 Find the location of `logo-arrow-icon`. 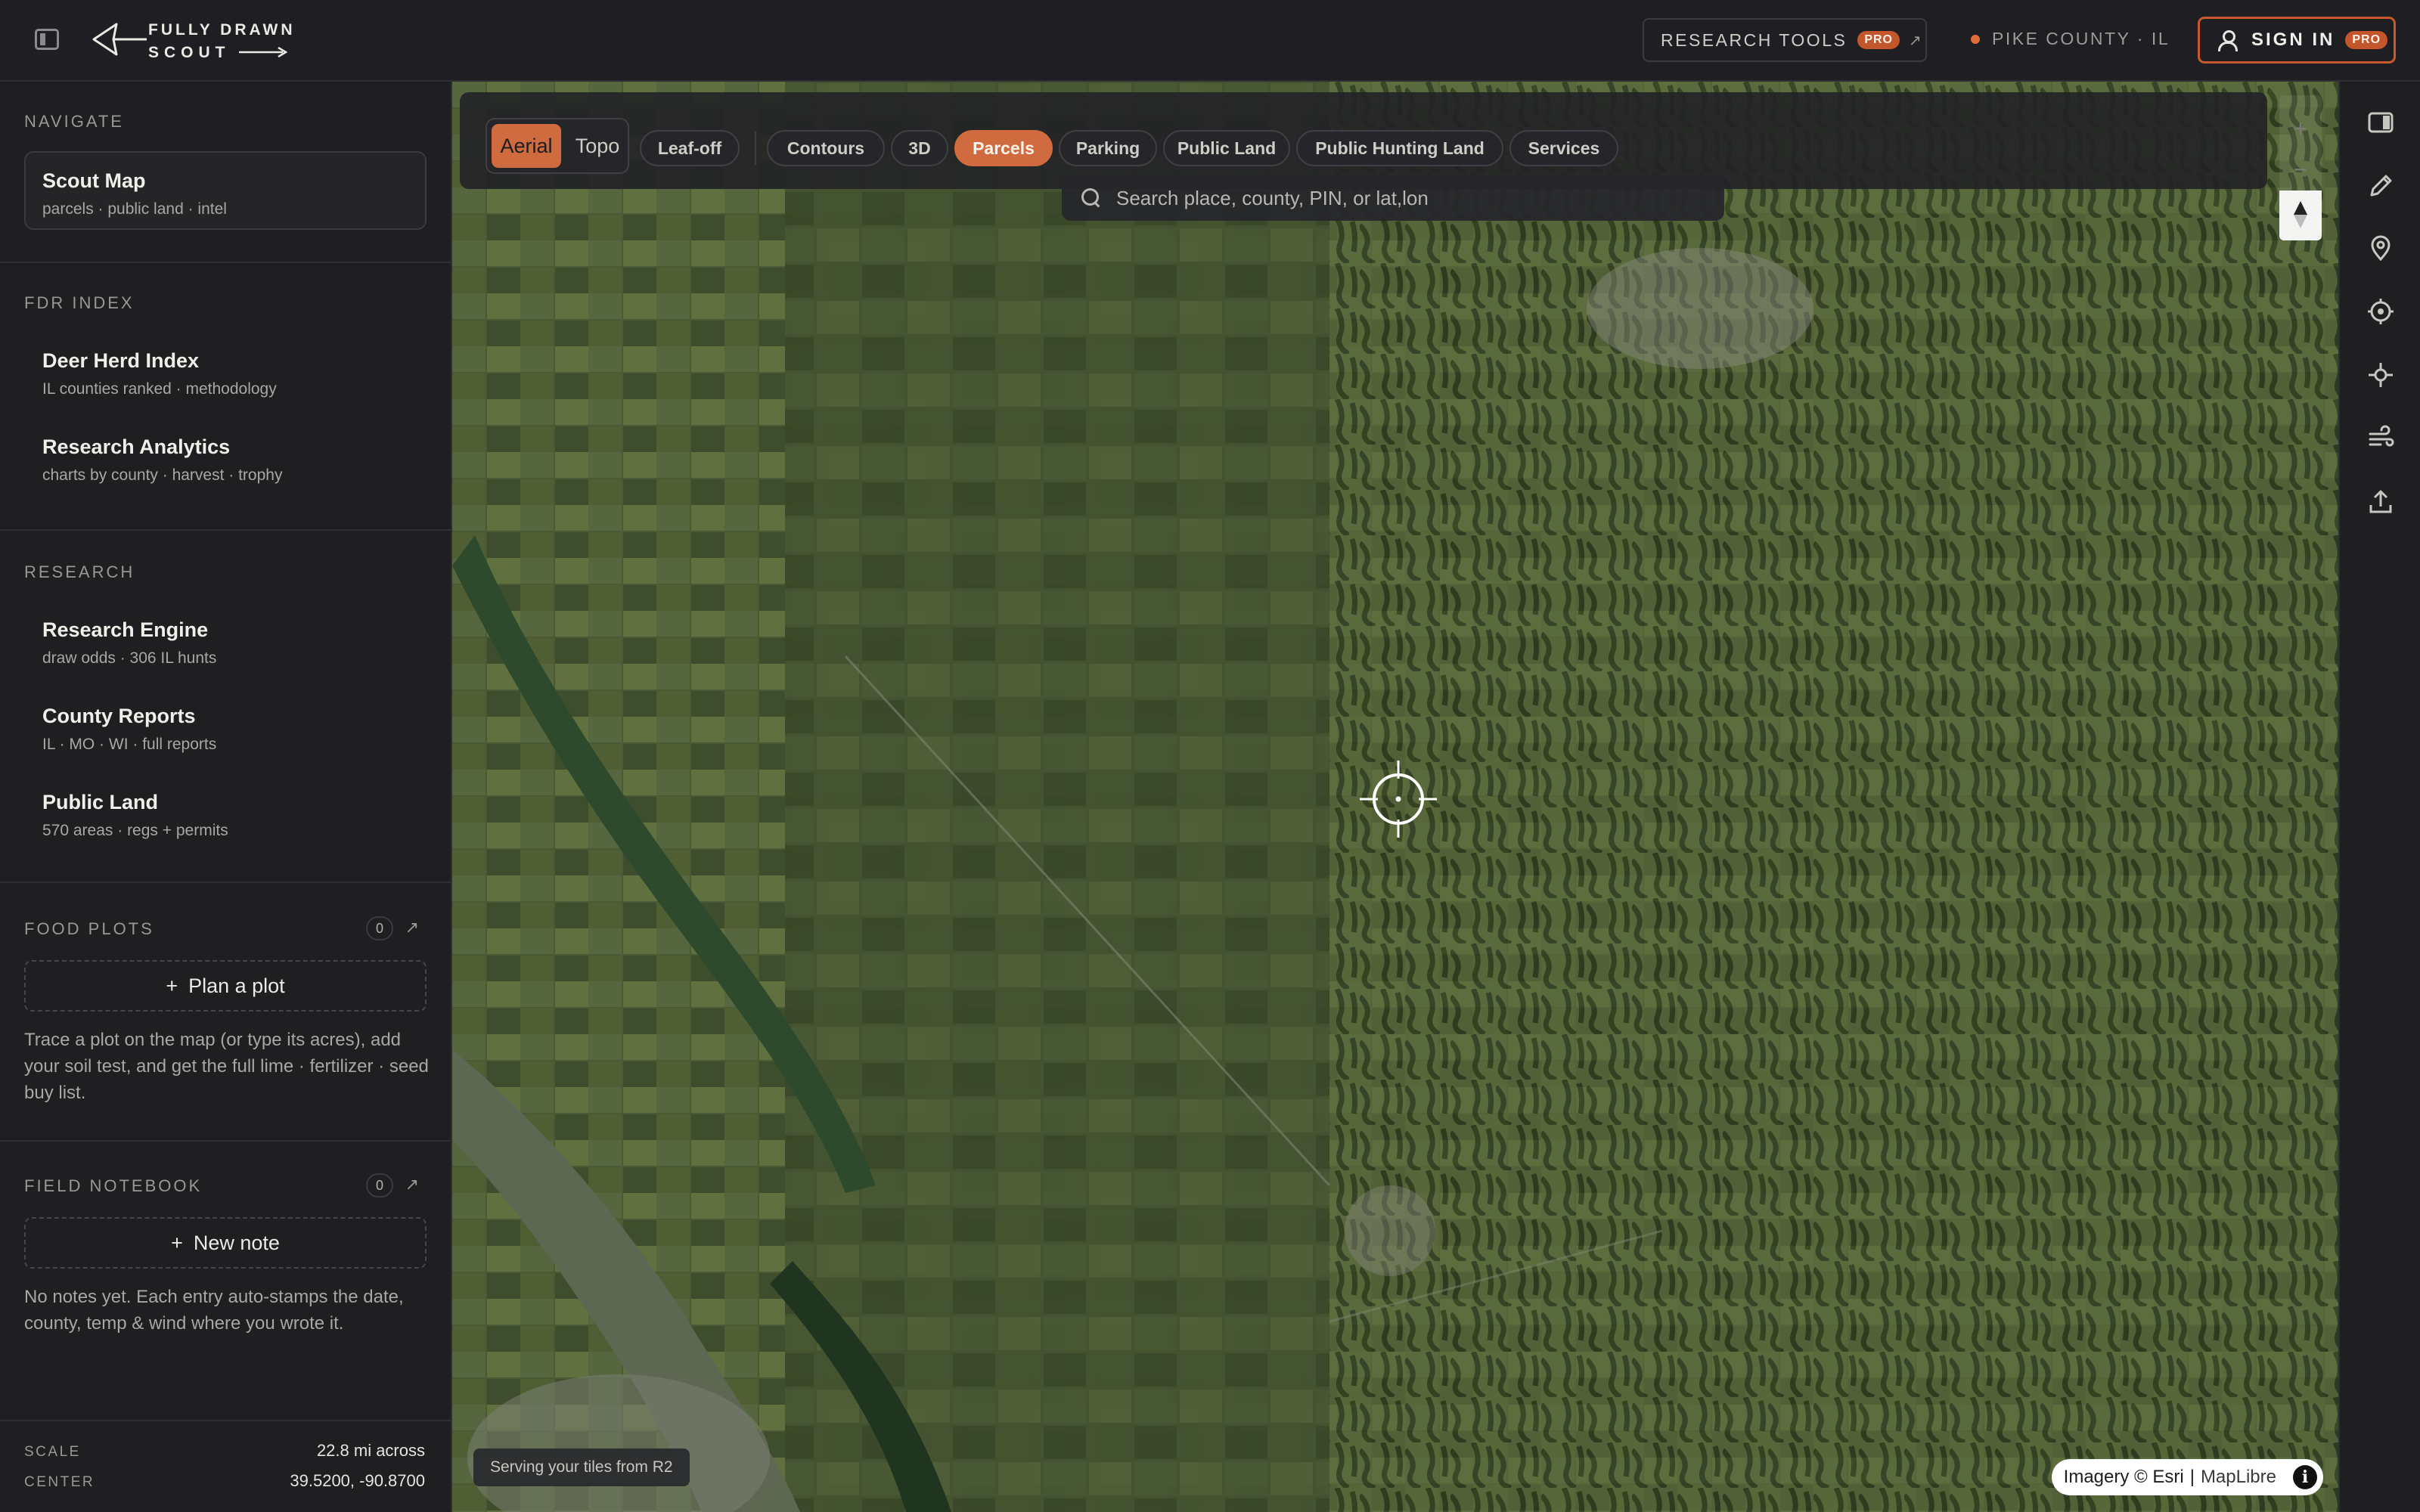

logo-arrow-icon is located at coordinates (263, 52).